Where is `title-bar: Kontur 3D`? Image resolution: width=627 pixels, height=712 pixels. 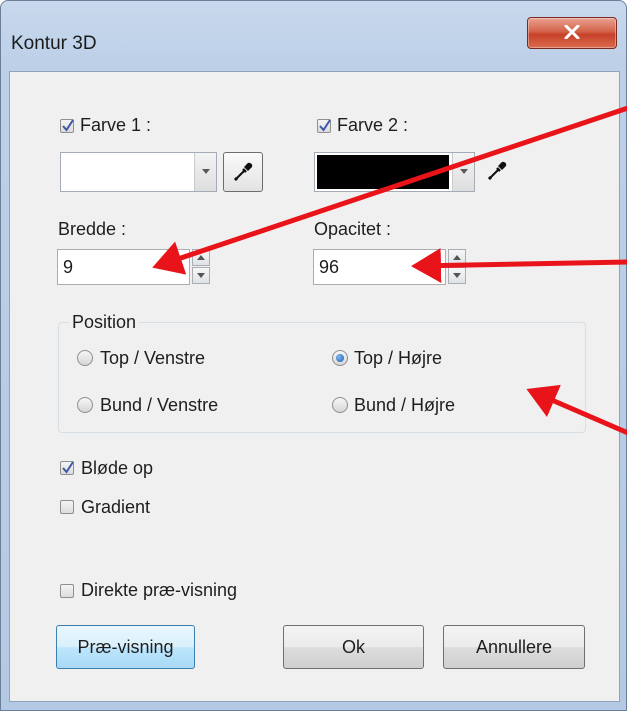
title-bar: Kontur 3D is located at coordinates (313, 36).